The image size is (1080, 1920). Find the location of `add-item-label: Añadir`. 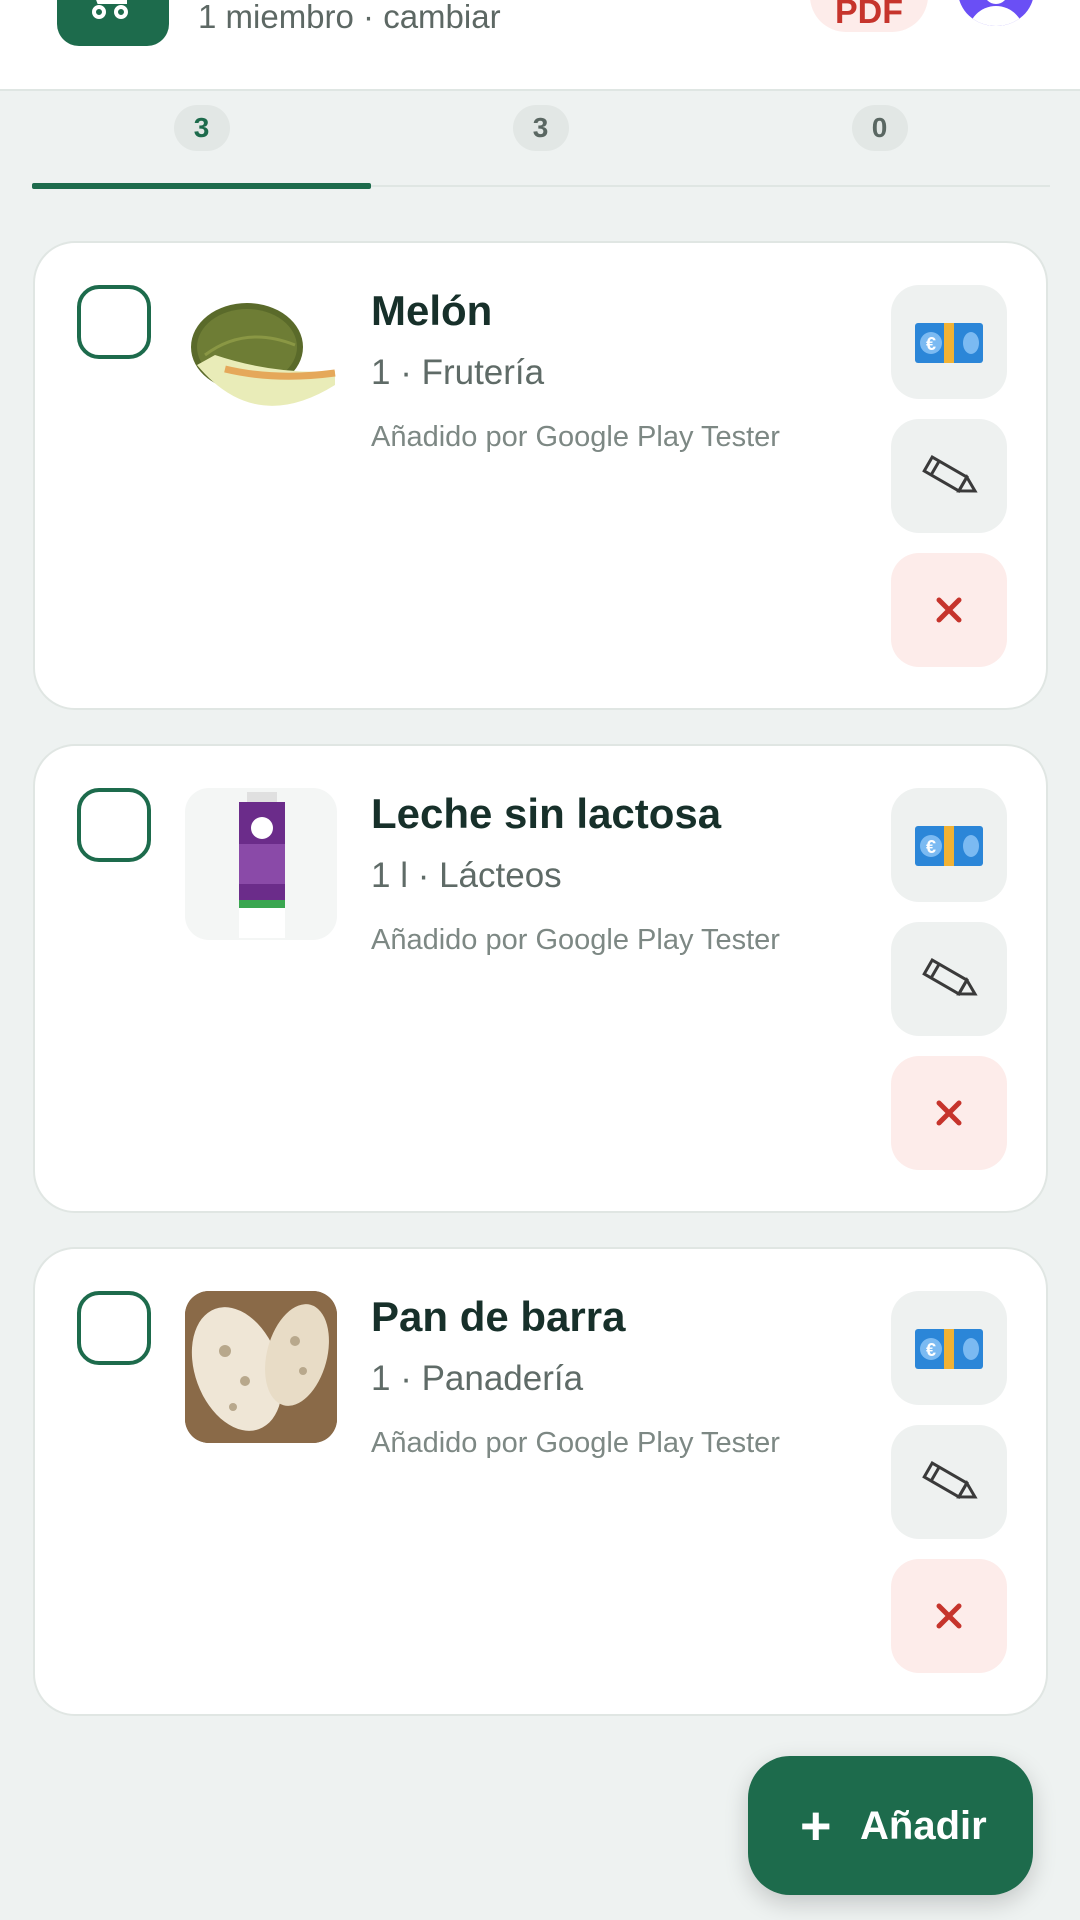

add-item-label: Añadir is located at coordinates (923, 1826).